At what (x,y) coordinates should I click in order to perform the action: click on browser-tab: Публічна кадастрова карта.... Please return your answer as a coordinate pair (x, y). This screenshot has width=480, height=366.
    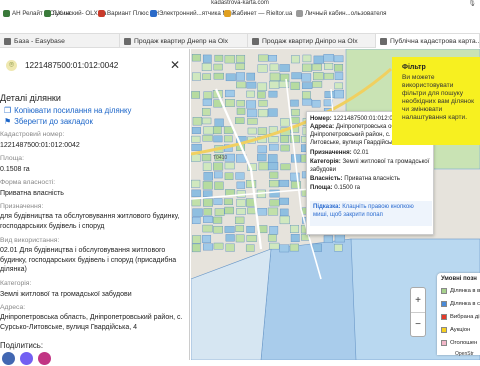
    Looking at the image, I should click on (428, 41).